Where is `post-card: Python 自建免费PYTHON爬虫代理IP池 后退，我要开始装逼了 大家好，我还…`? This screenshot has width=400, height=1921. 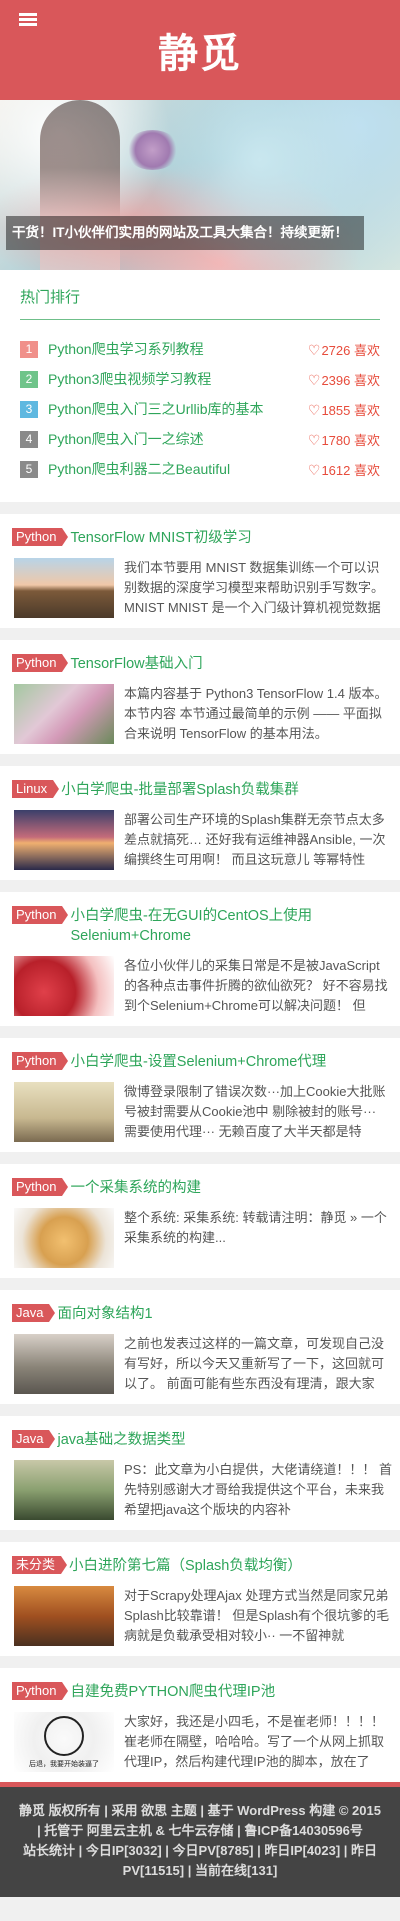 post-card: Python 自建免费PYTHON爬虫代理IP池 后退，我要开始装逼了 大家好，我还… is located at coordinates (200, 1725).